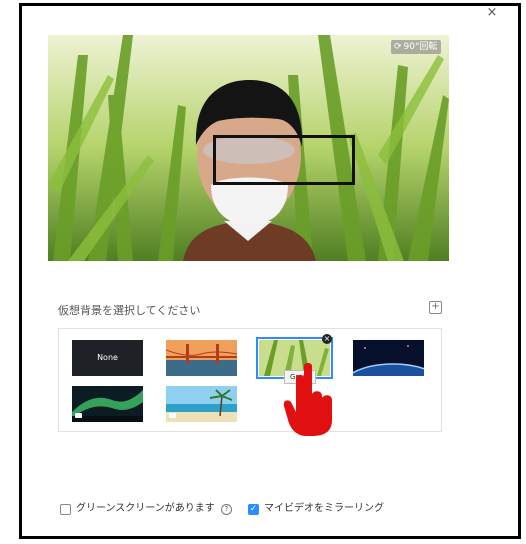  I want to click on green-screen-label: グリーンスクリーンがあります, so click(145, 508).